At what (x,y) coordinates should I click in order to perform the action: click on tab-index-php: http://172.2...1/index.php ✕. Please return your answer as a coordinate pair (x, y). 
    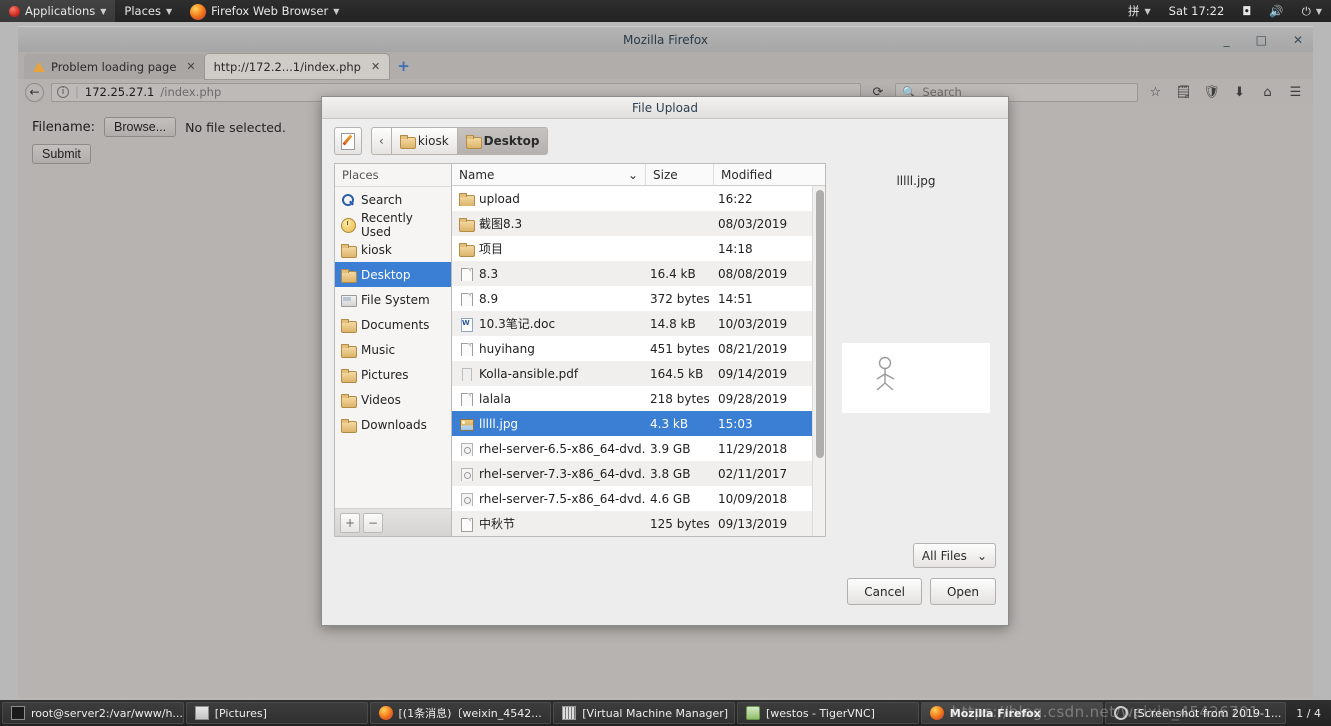
    Looking at the image, I should click on (297, 66).